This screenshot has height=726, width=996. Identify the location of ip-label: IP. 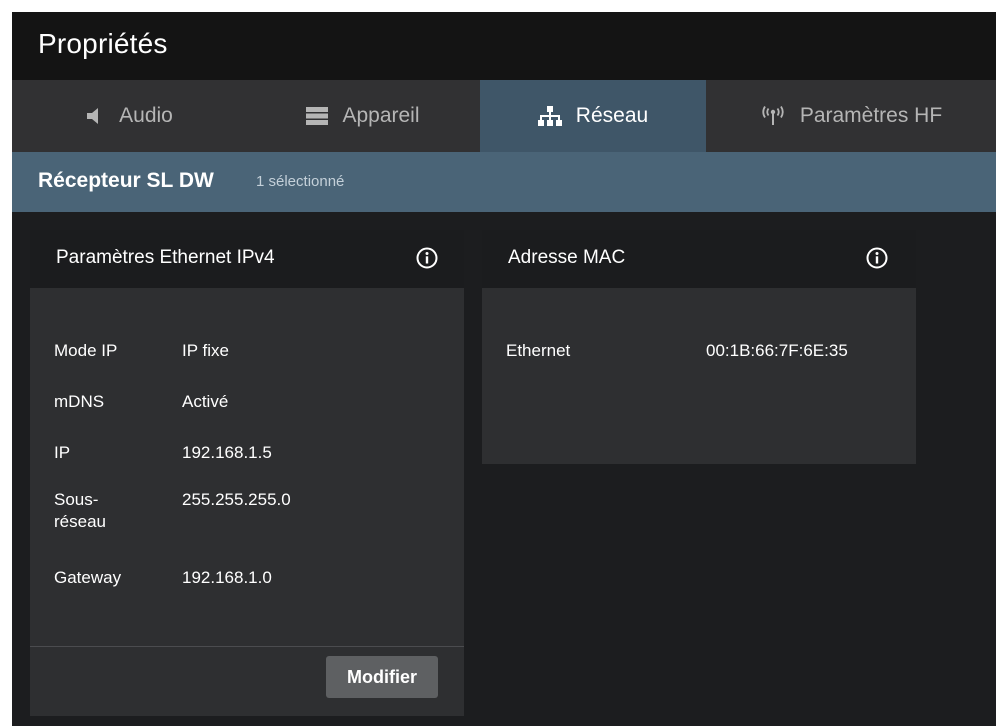
(62, 452).